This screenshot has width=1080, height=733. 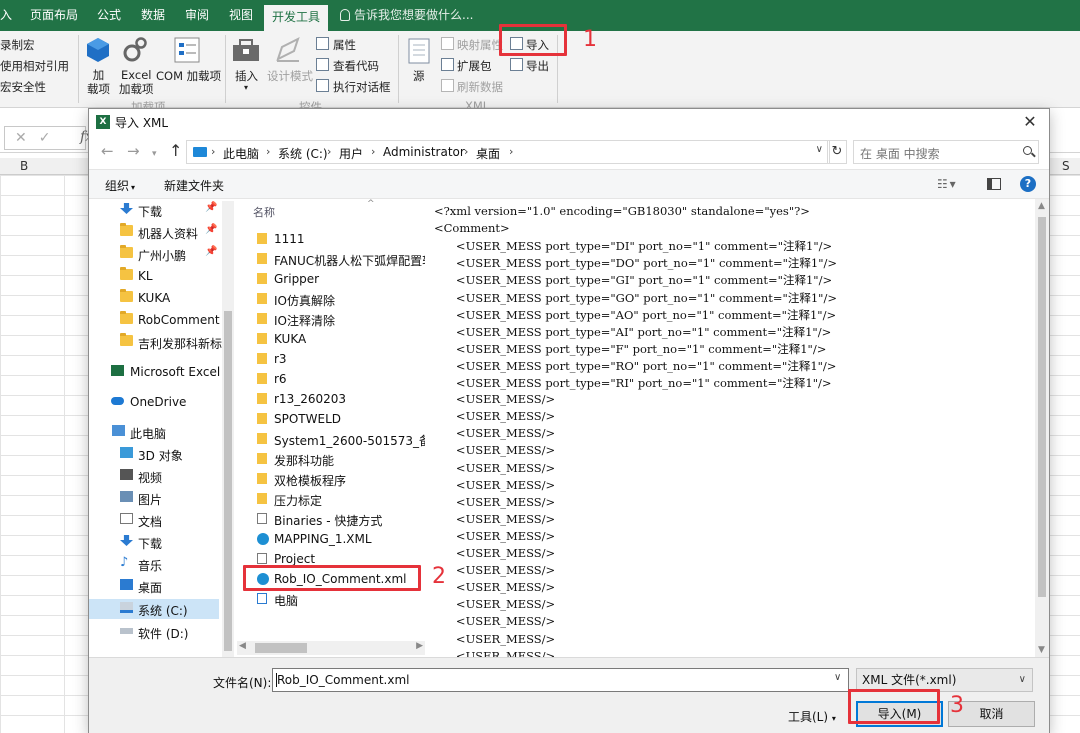 I want to click on nav-item-onedrive: OneDrive, so click(x=154, y=402).